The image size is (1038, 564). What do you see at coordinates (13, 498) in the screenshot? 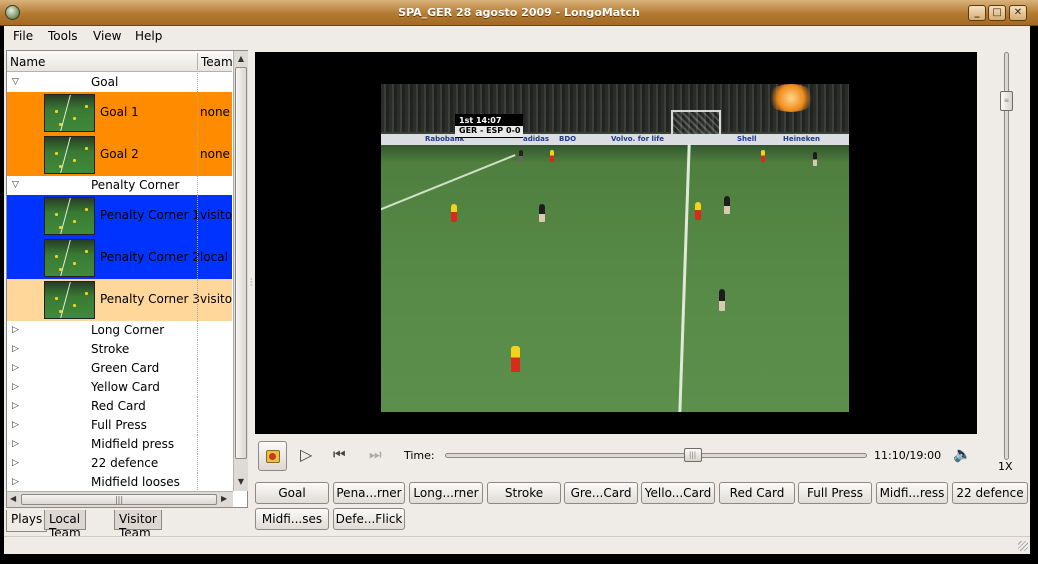
I see `scroll-left-icon: ◀` at bounding box center [13, 498].